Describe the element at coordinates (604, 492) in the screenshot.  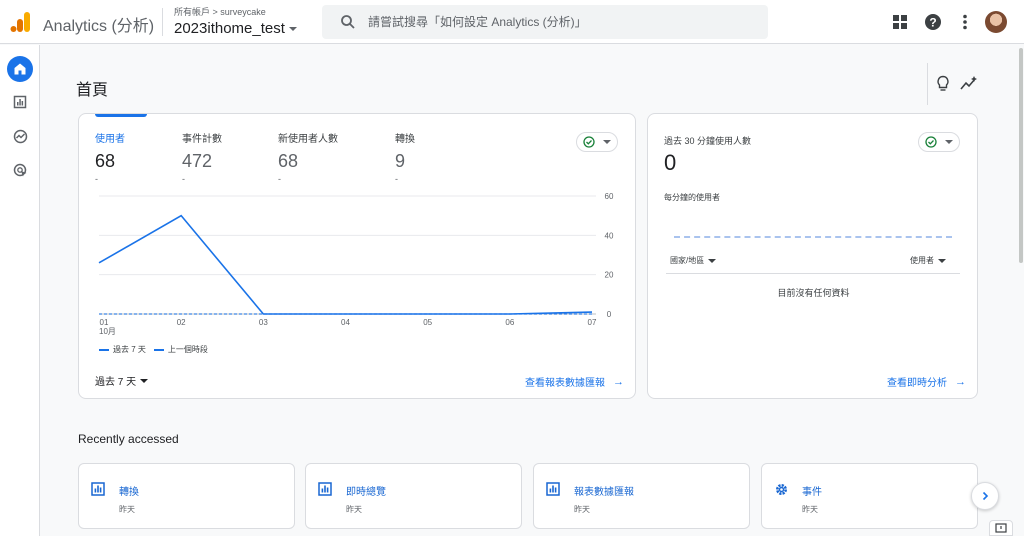
I see `recent-item-label: 報表數據匯報` at that location.